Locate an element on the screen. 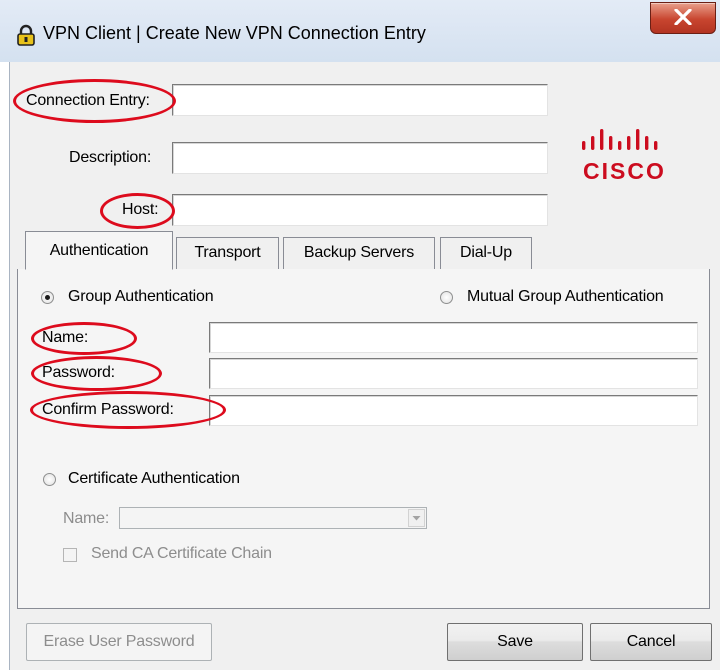 The width and height of the screenshot is (720, 670). cisco-wordmark: CISCO is located at coordinates (624, 171).